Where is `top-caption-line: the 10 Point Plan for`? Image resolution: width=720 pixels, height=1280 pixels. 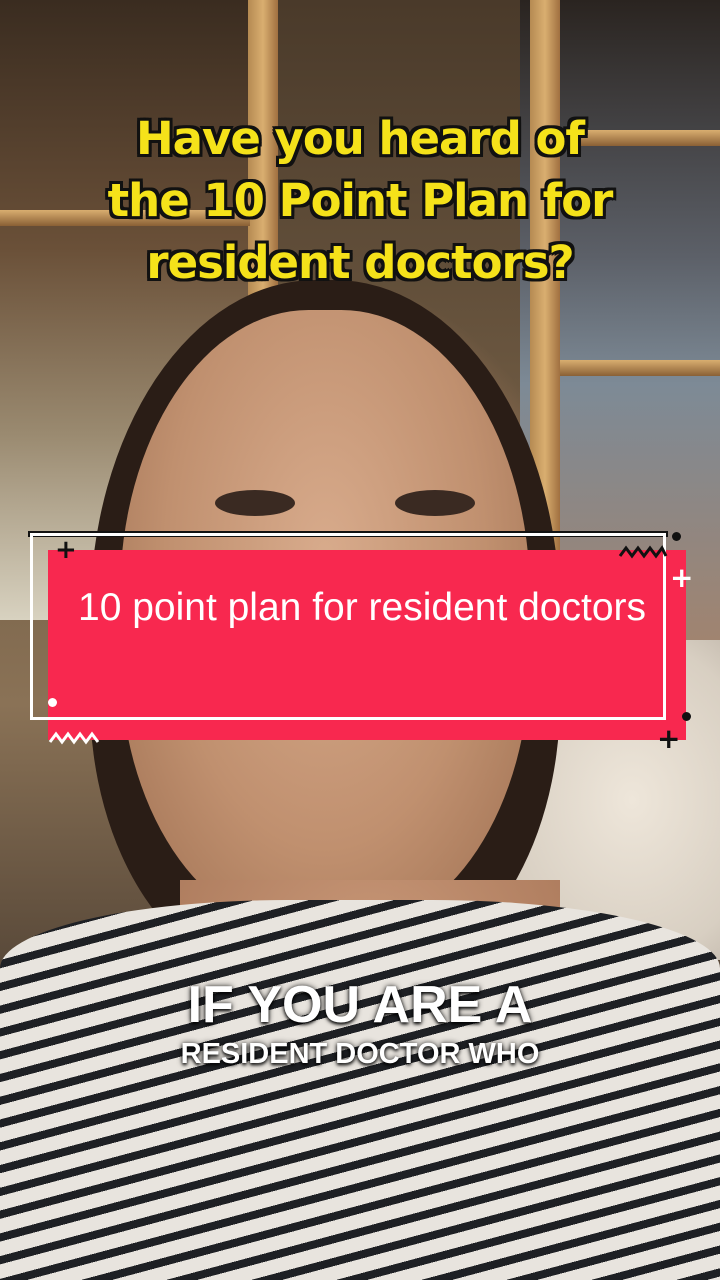
top-caption-line: the 10 Point Plan for is located at coordinates (360, 200).